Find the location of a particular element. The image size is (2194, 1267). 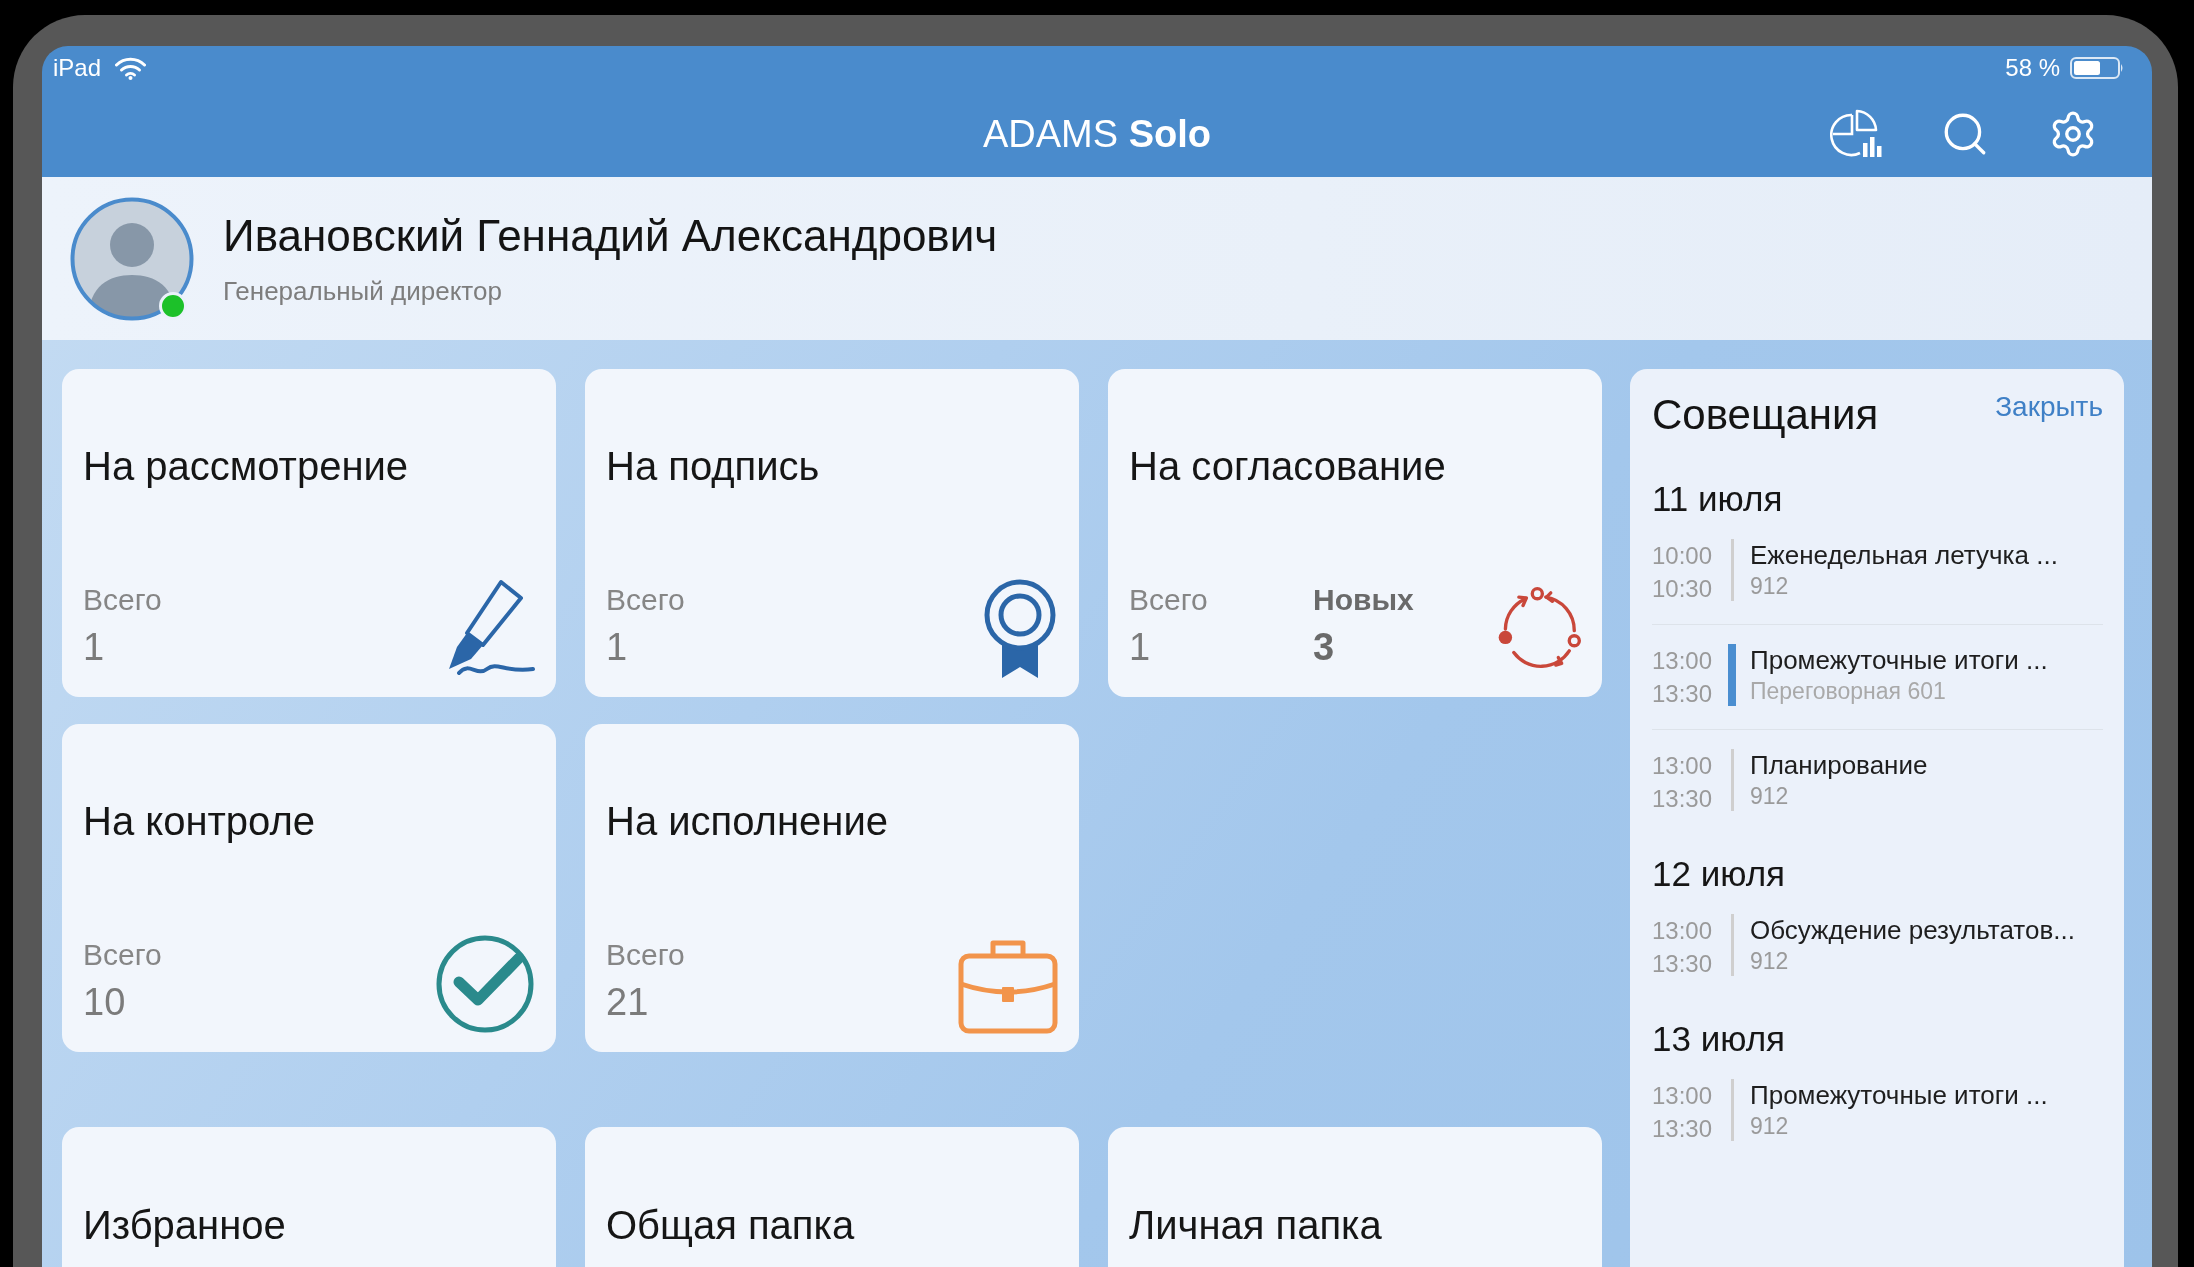

meeting-room: Переговорная 601 is located at coordinates (1848, 691).